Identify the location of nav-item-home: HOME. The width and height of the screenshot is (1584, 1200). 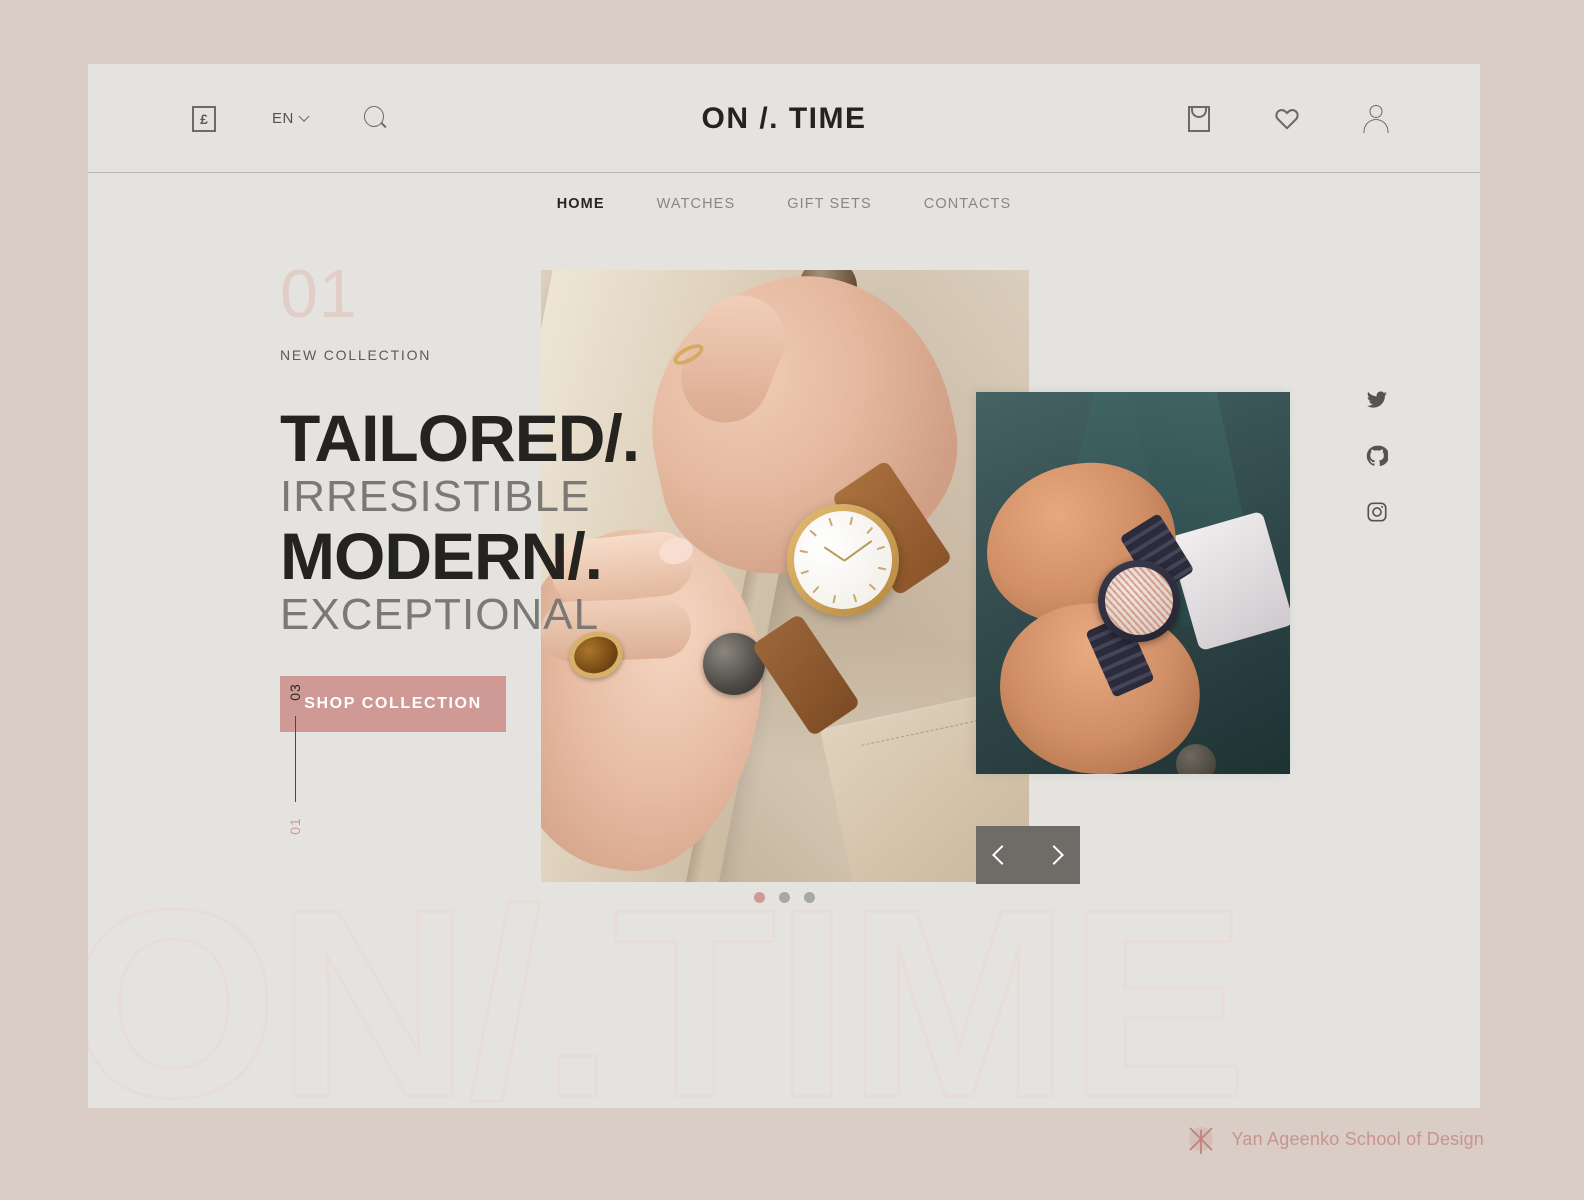
(581, 204).